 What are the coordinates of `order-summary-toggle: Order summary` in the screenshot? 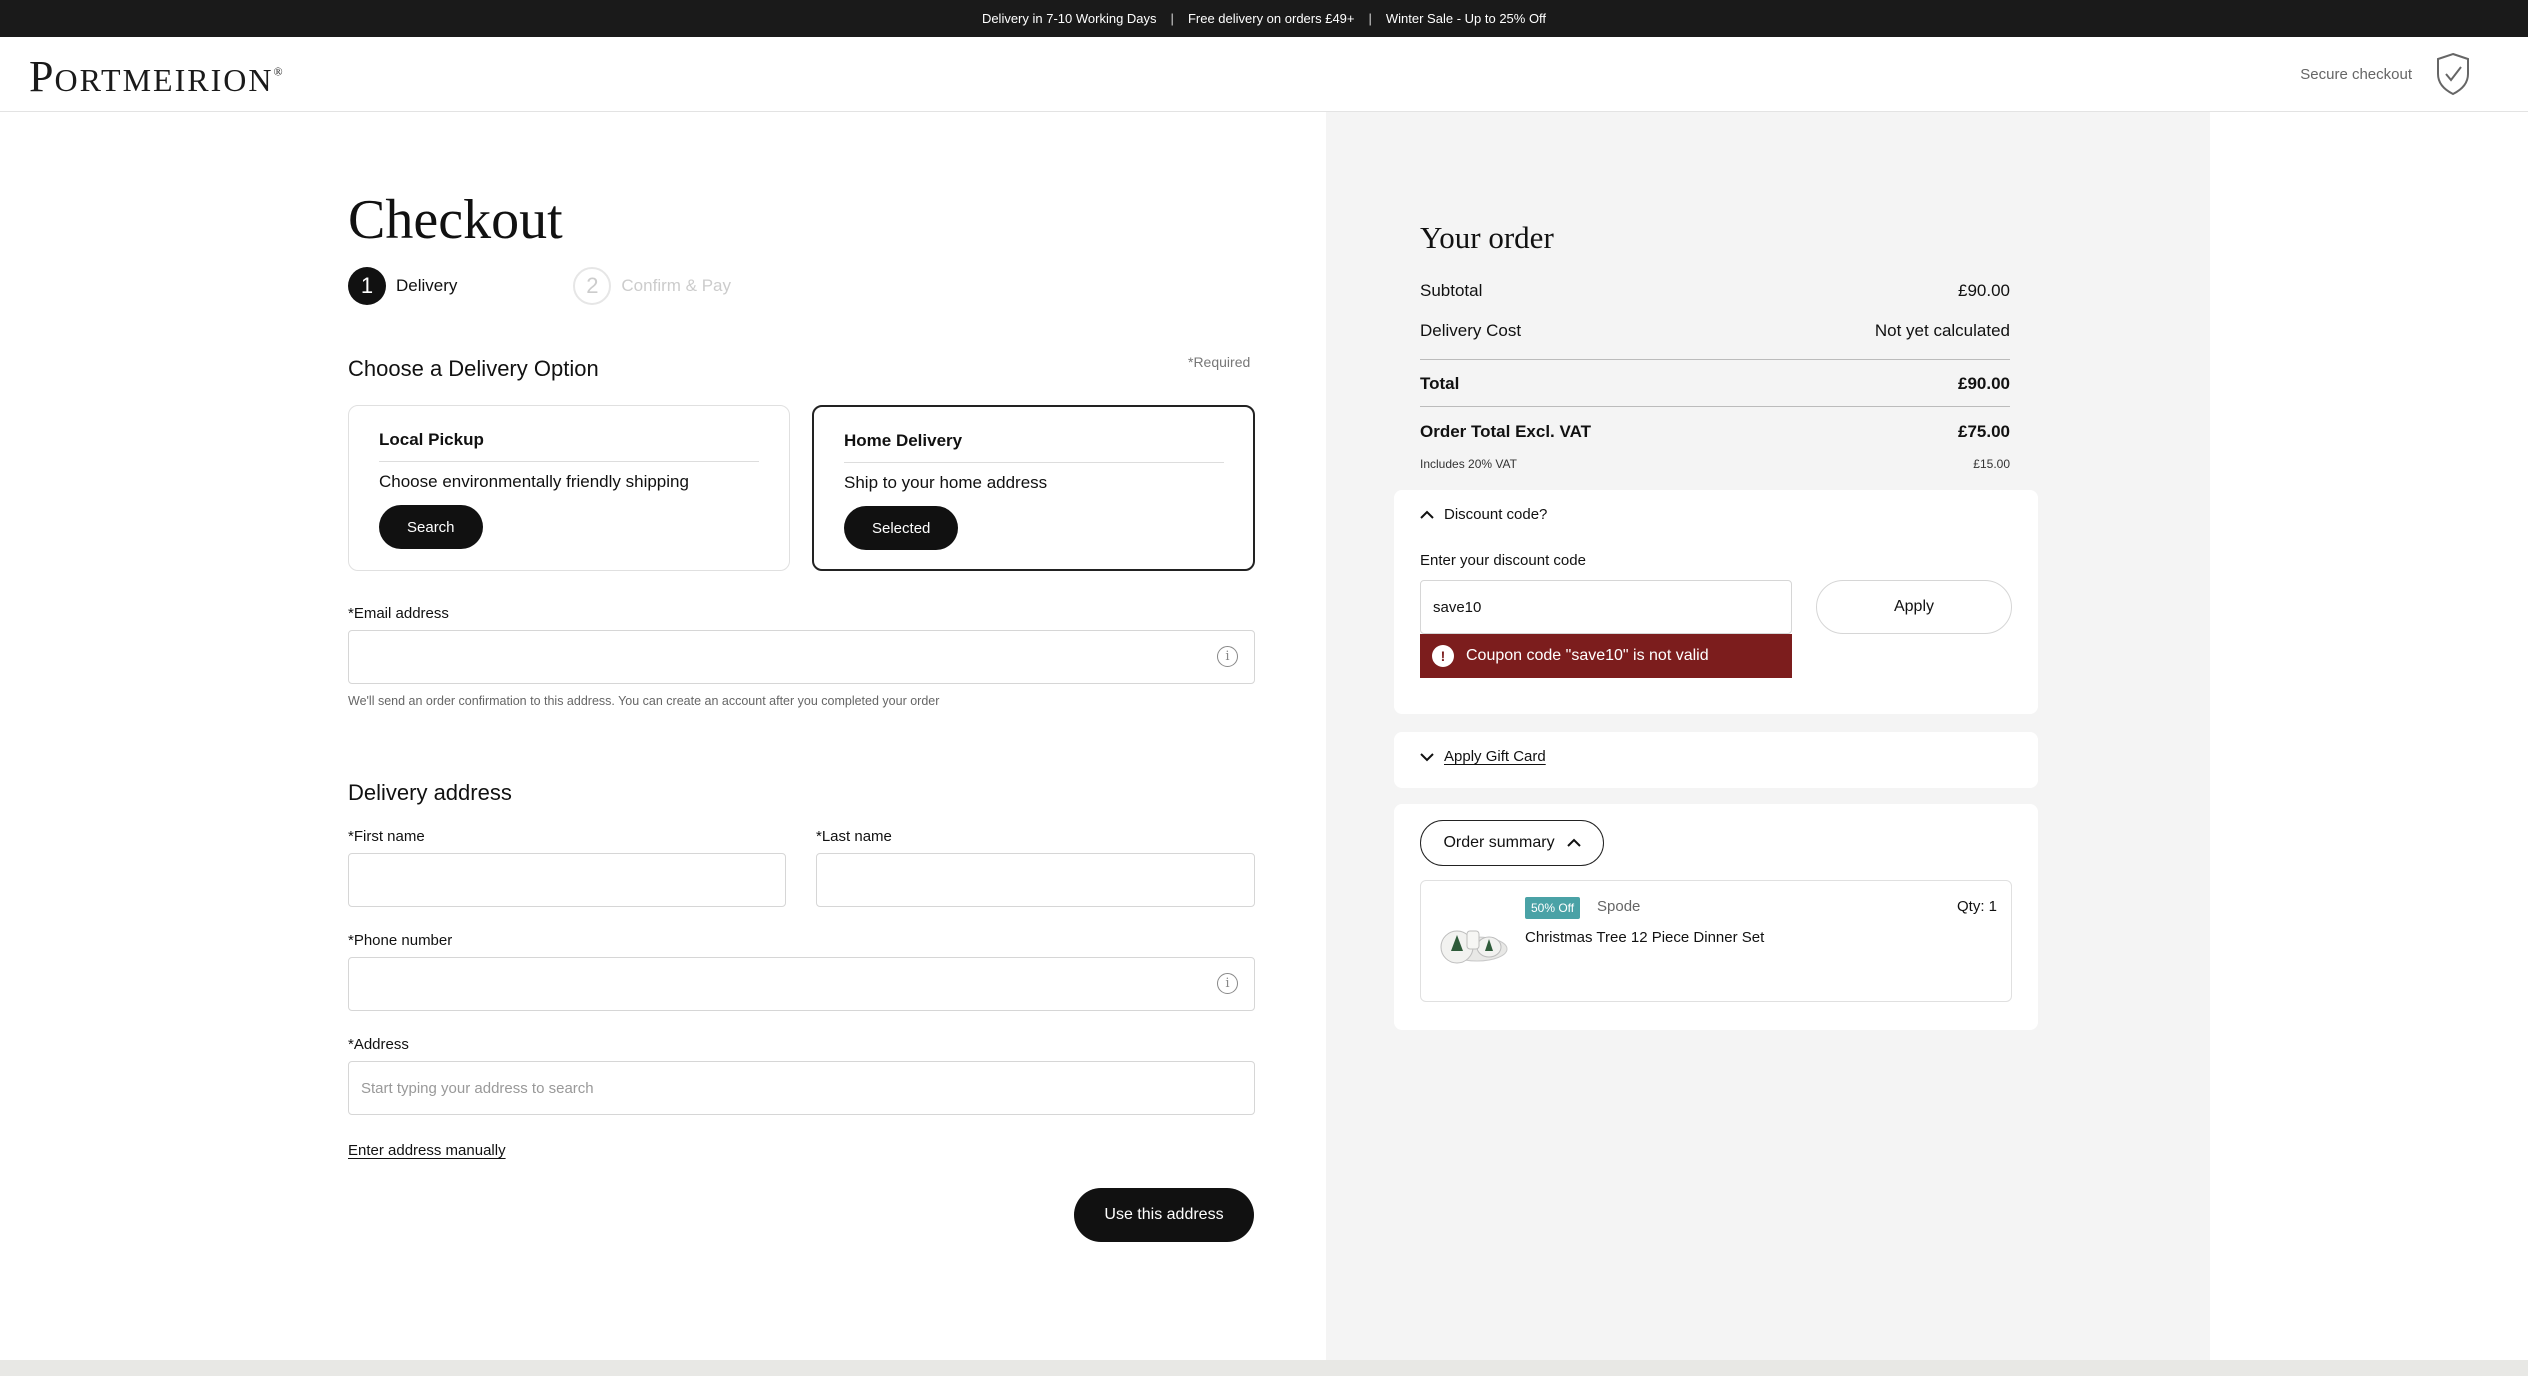 It's located at (1512, 843).